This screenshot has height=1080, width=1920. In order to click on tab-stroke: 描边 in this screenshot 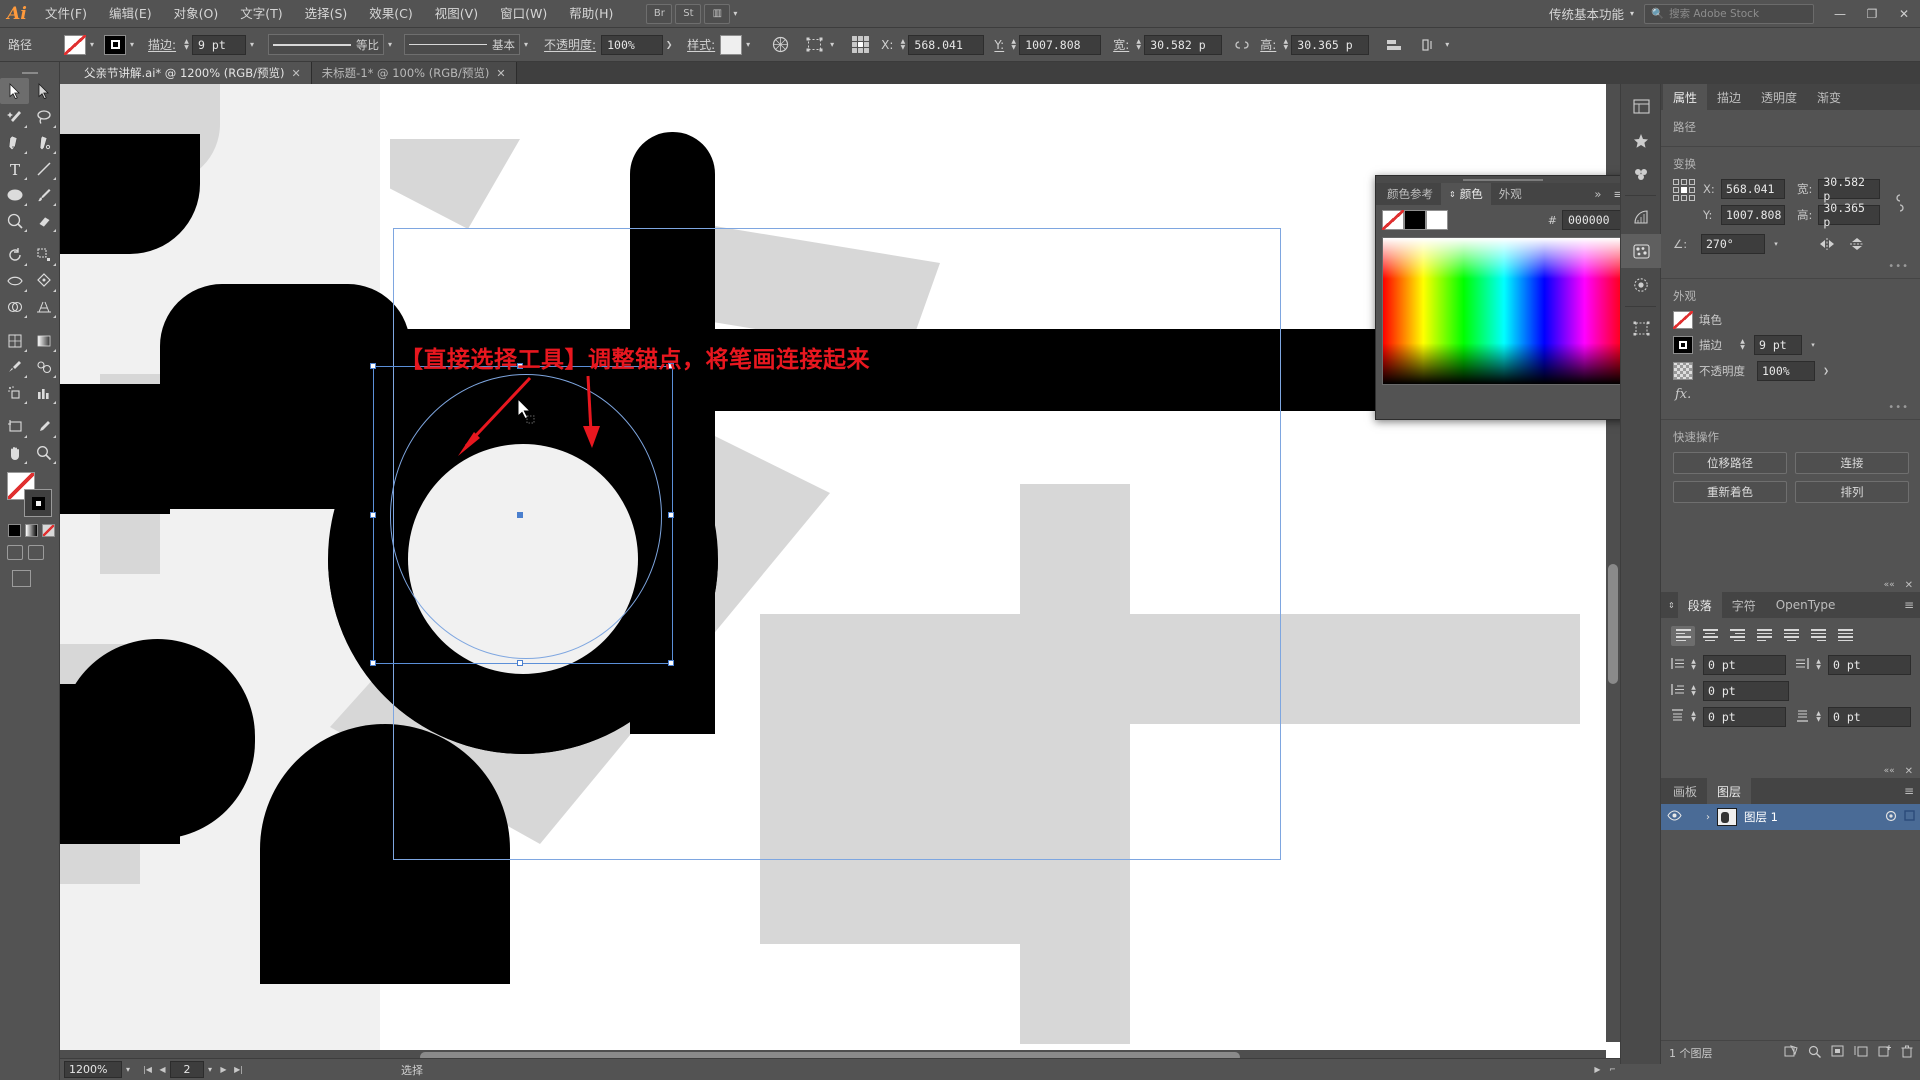, I will do `click(1729, 97)`.